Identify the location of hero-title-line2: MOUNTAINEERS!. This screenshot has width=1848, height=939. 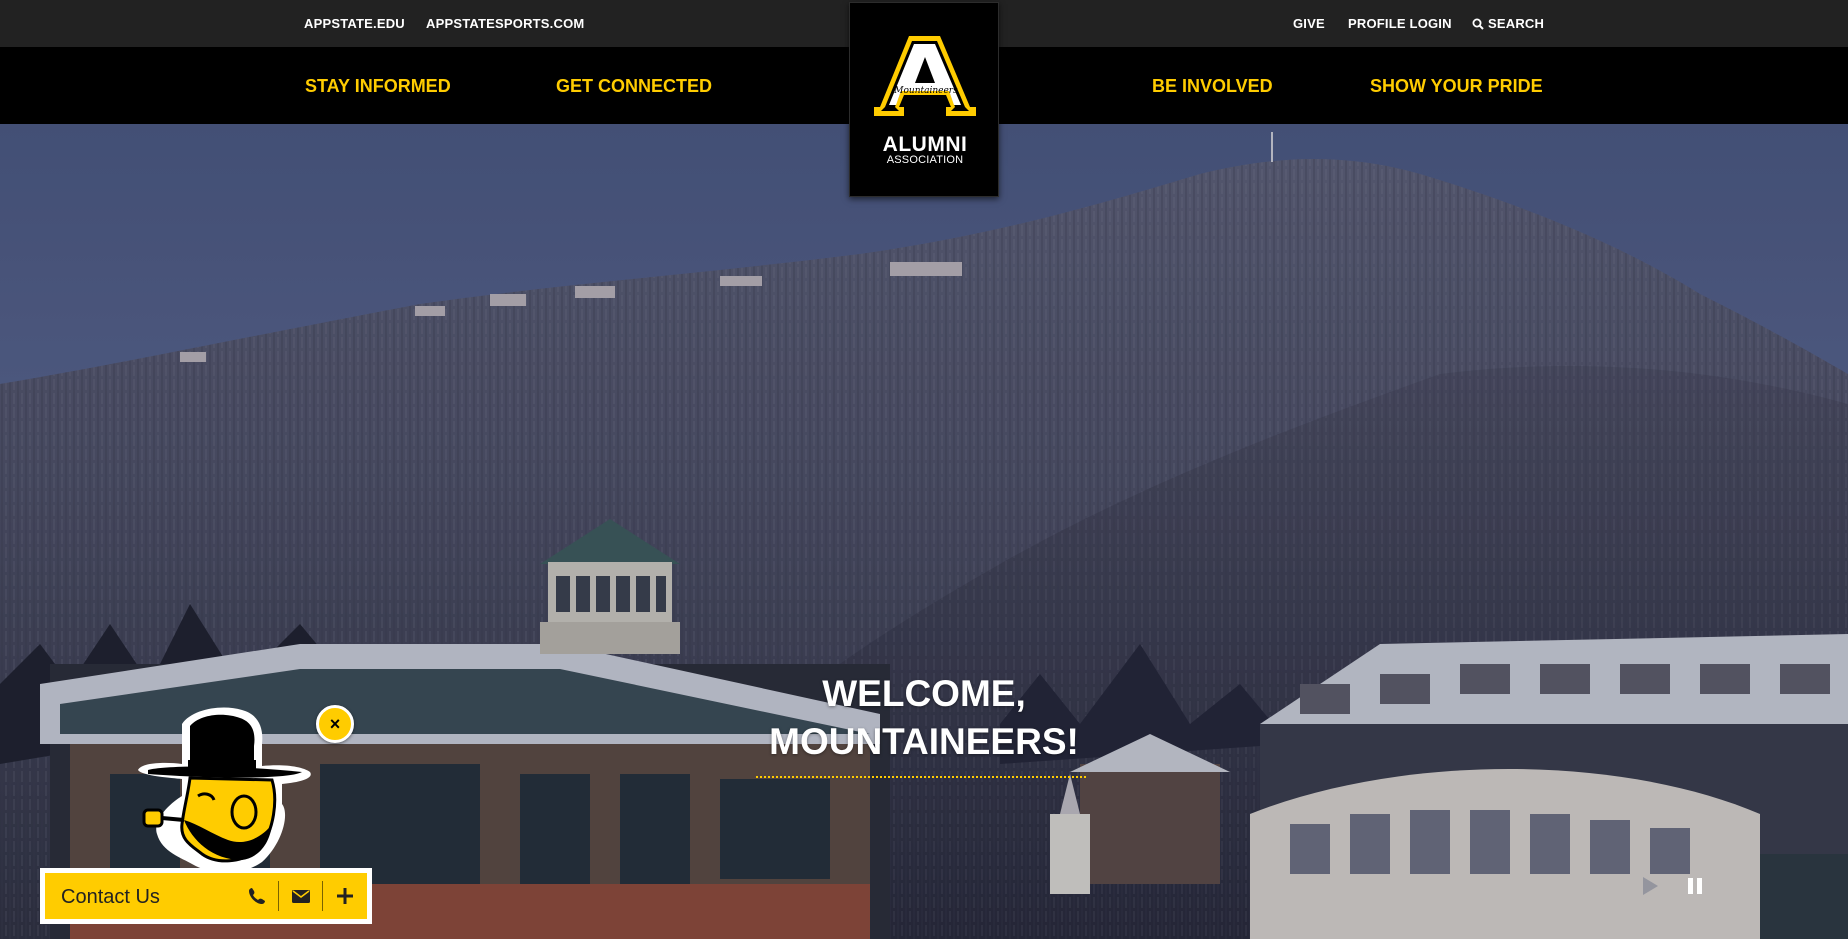
(924, 741).